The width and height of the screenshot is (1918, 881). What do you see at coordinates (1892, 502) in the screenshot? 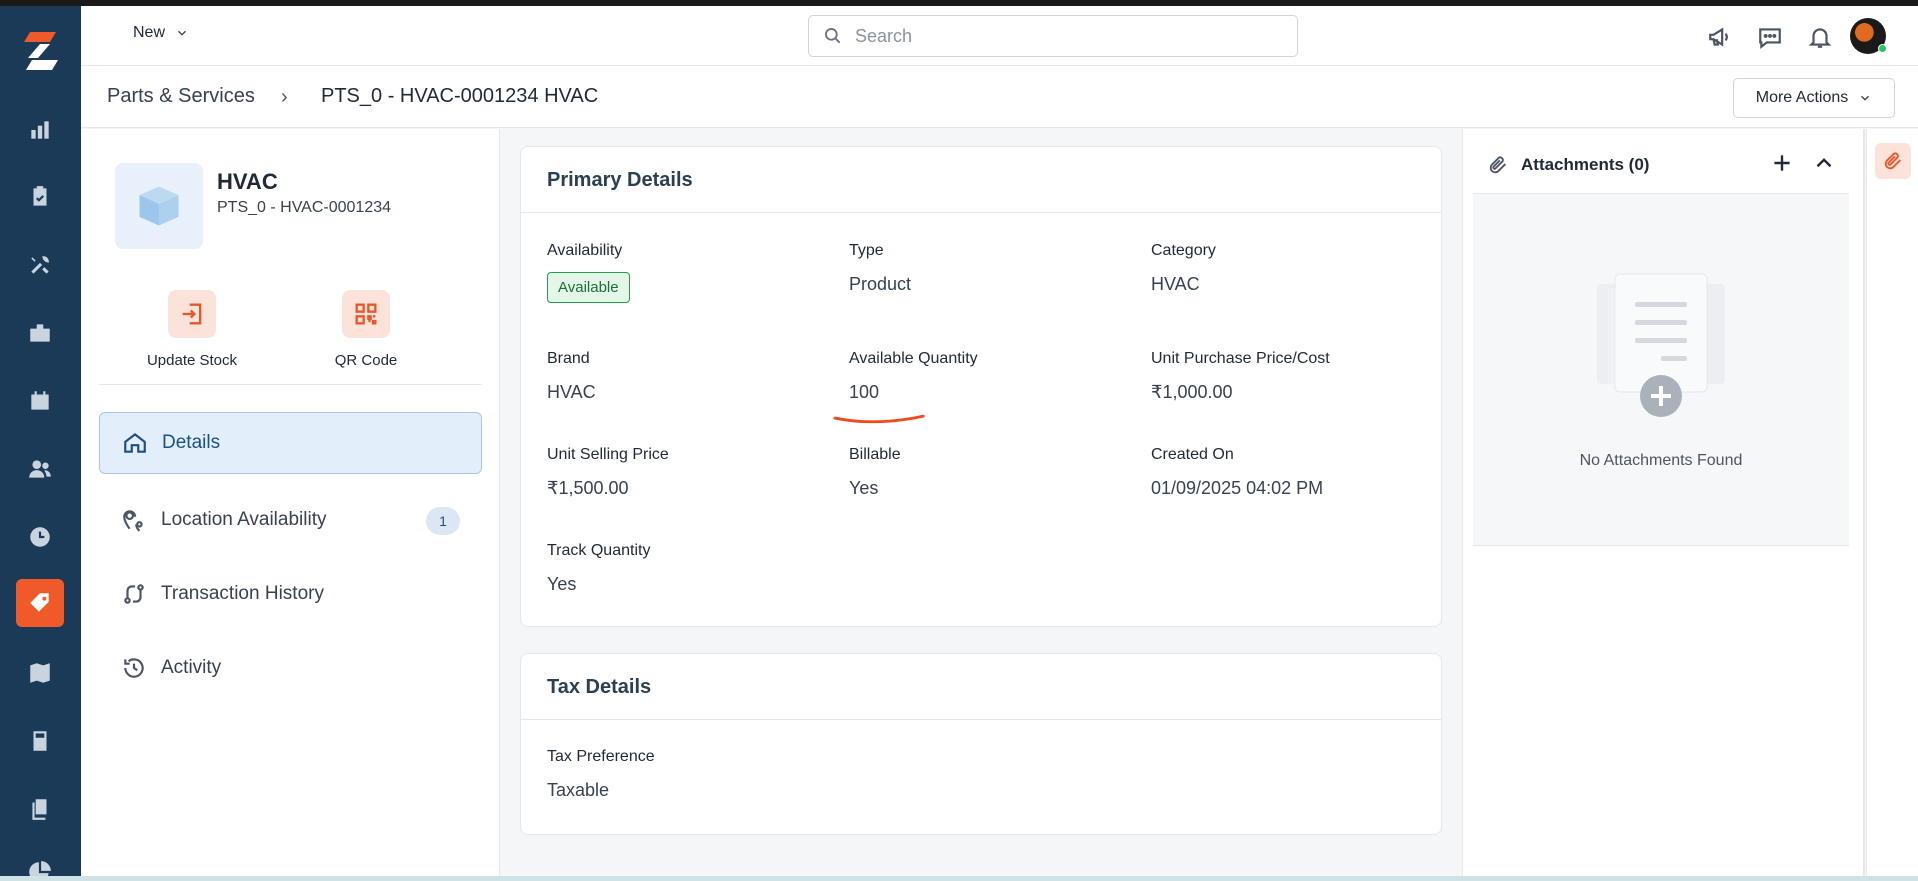
I see `right-rail` at bounding box center [1892, 502].